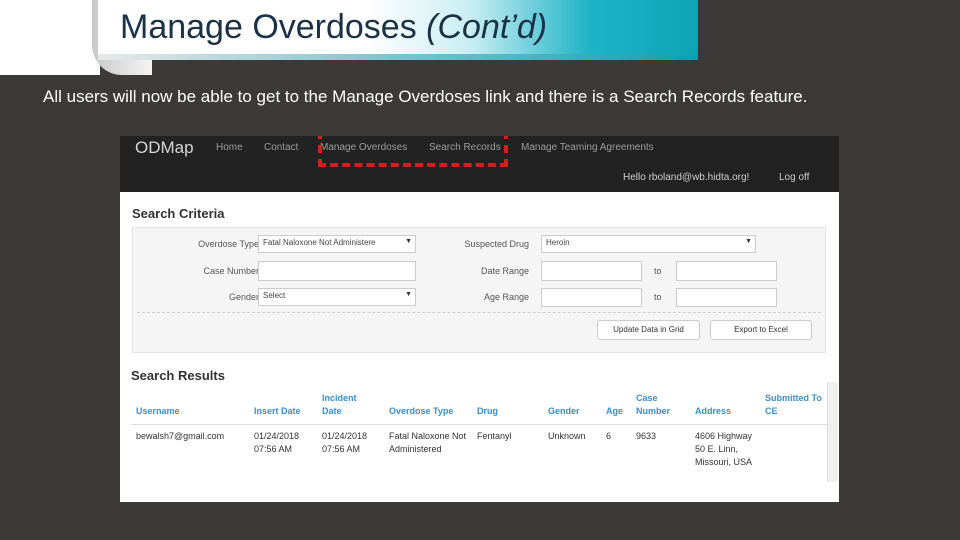 This screenshot has width=960, height=540. What do you see at coordinates (587, 147) in the screenshot?
I see `nav-manage-teaming-agreements: Manage Teaming Agreements` at bounding box center [587, 147].